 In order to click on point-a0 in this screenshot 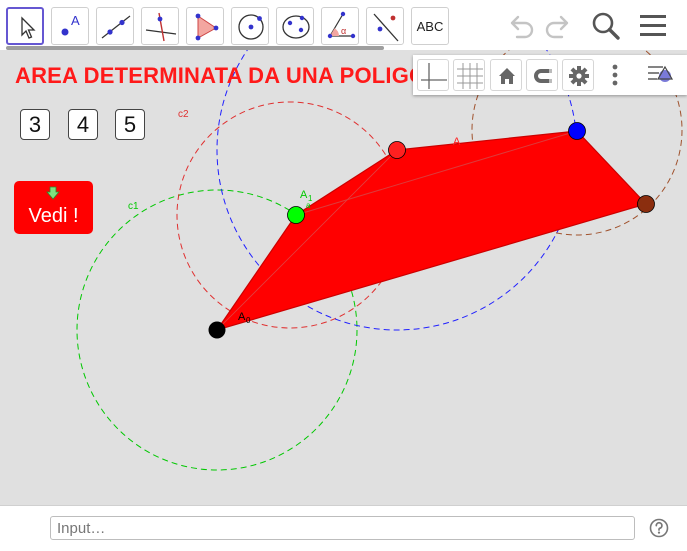, I will do `click(217, 330)`.